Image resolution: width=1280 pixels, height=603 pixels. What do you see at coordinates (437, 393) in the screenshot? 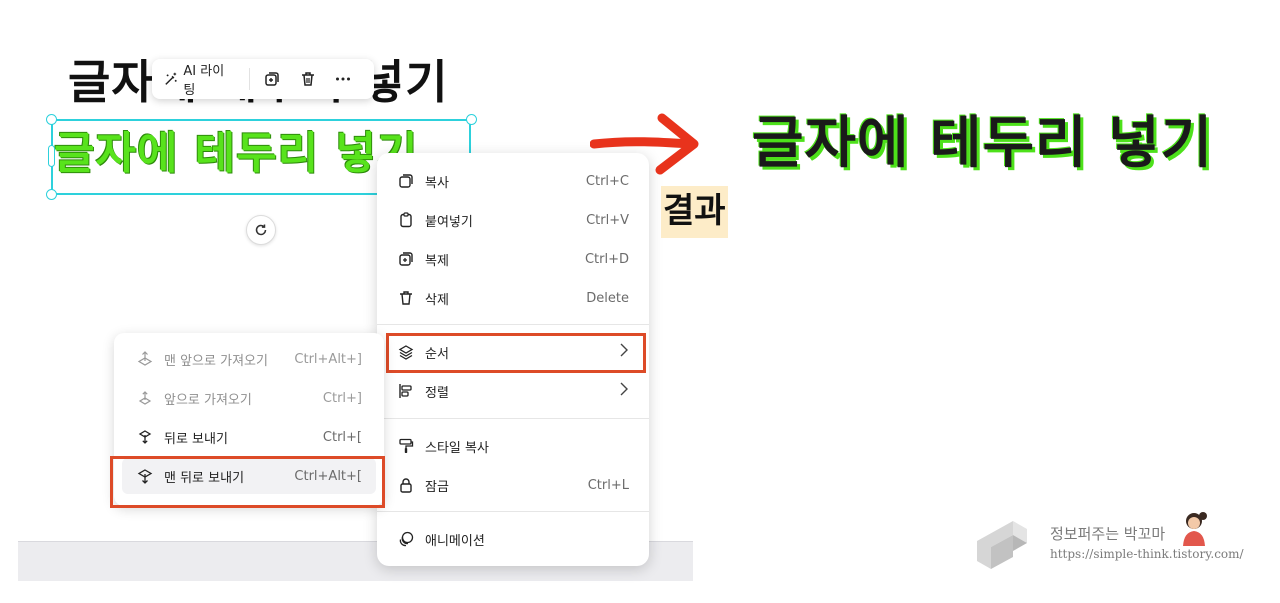
I see `menu-item-label: 정렬` at bounding box center [437, 393].